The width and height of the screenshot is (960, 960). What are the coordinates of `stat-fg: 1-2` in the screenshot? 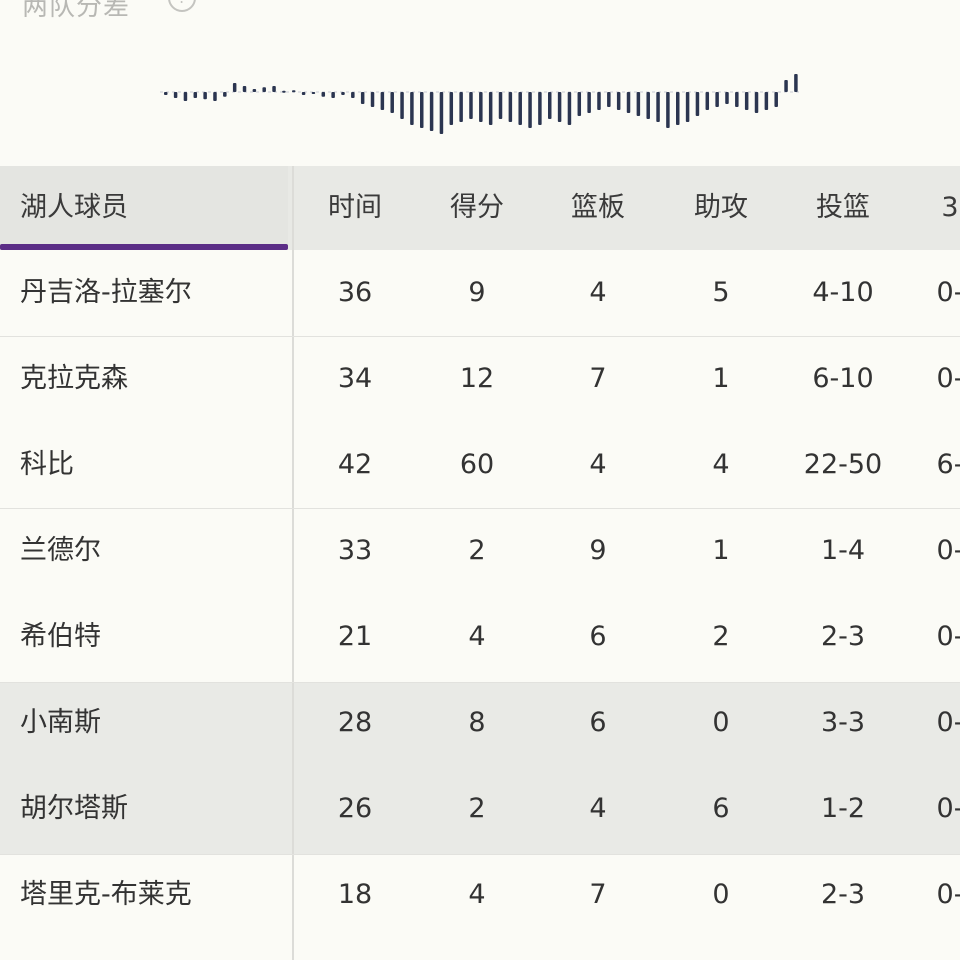 It's located at (843, 808).